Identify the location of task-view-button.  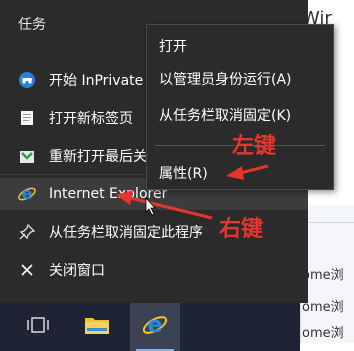
(38, 327).